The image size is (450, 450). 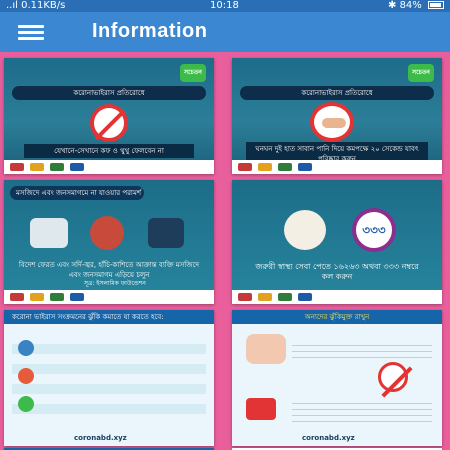 What do you see at coordinates (266, 349) in the screenshot?
I see `cough-illustration` at bounding box center [266, 349].